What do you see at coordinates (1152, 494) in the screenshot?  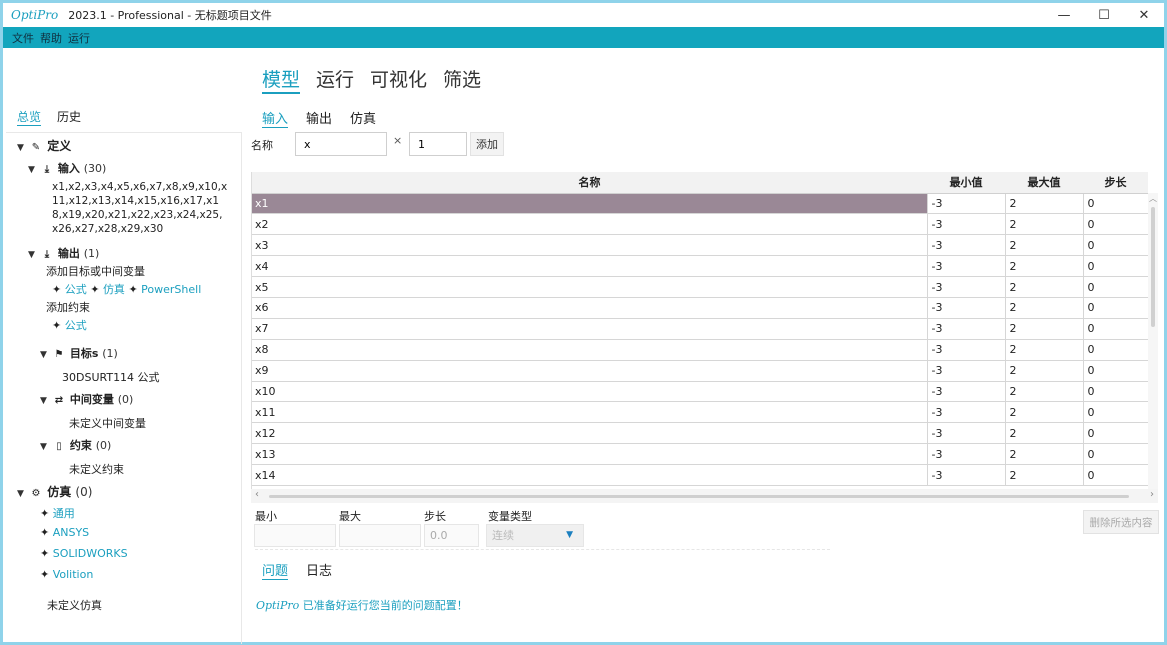 I see `chevron-right-icon: ›` at bounding box center [1152, 494].